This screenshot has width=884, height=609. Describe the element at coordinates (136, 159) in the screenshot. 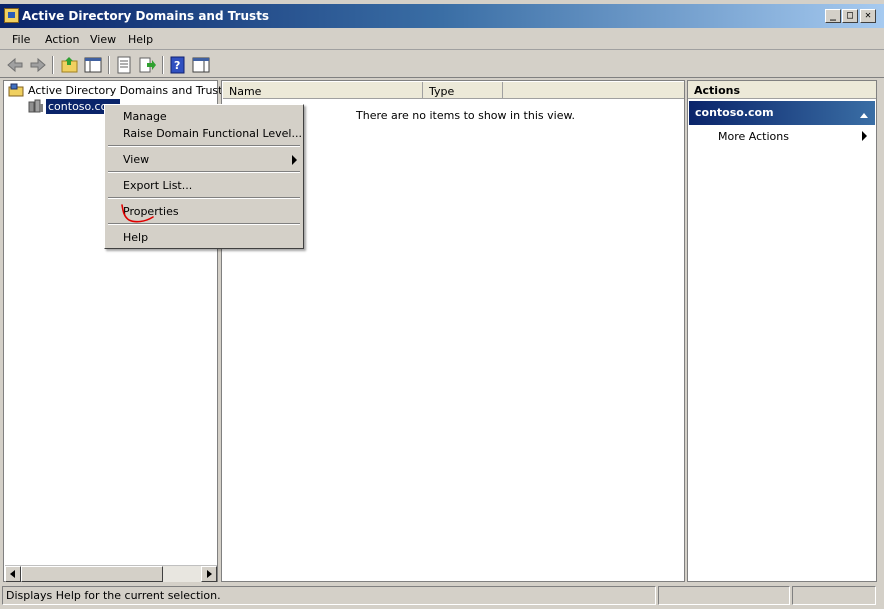

I see `menu-item-view: View` at that location.